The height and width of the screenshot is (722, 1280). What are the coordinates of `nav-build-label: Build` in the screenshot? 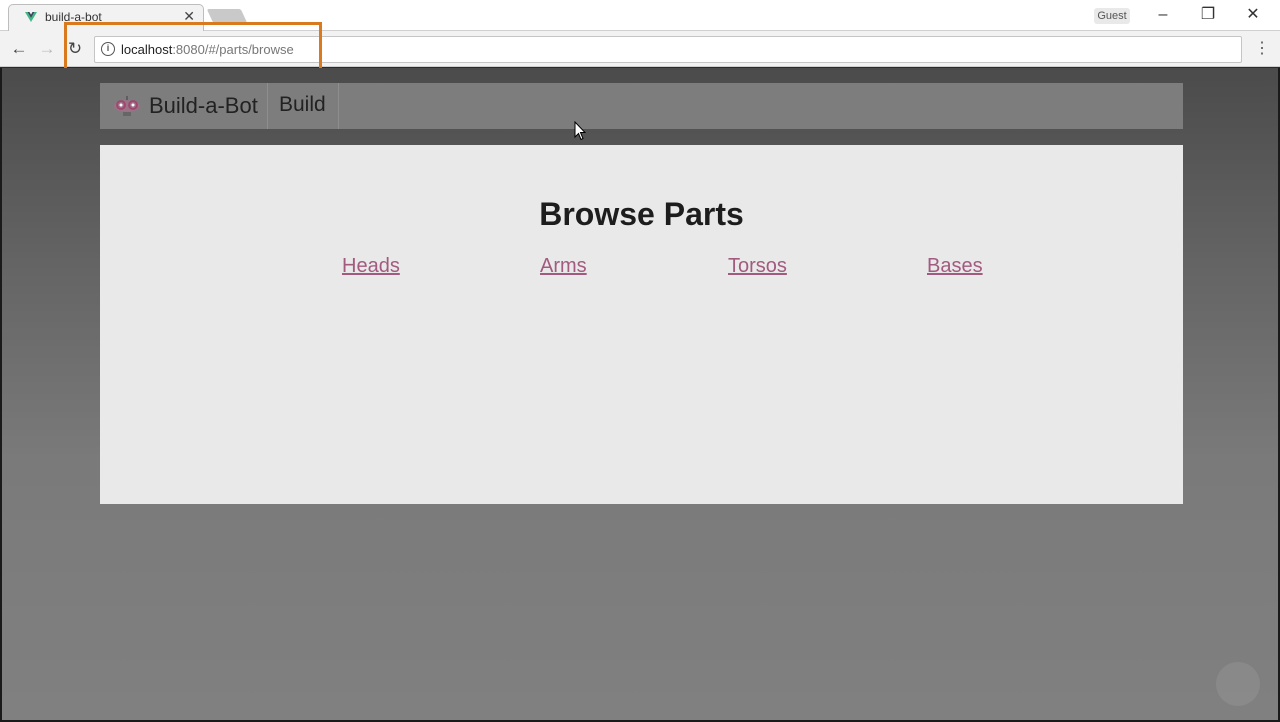 It's located at (302, 104).